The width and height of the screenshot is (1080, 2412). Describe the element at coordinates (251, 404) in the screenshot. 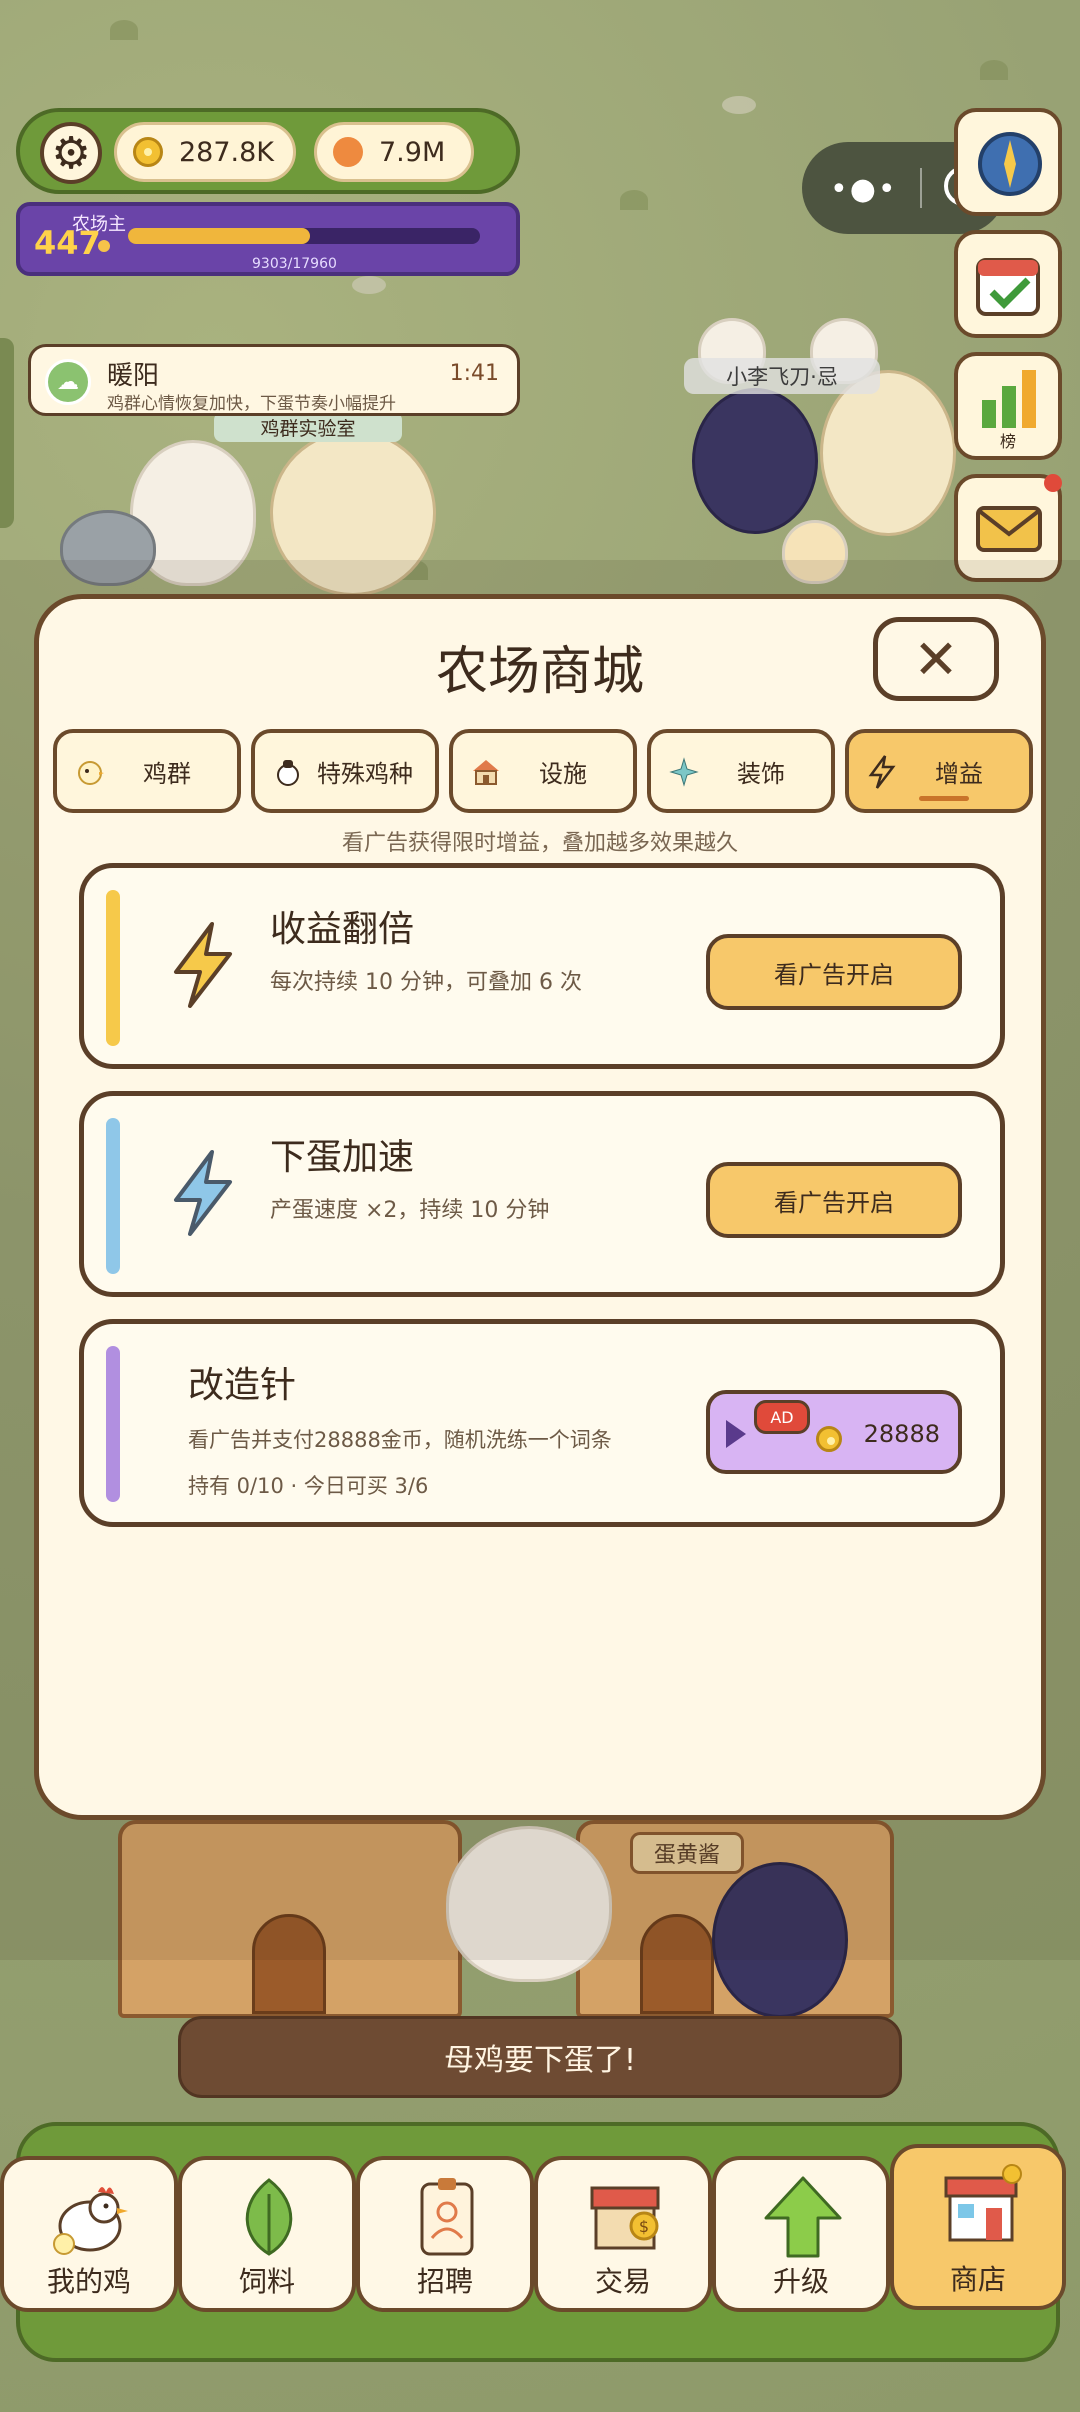

I see `notice-subtitle: 鸡群心情恢复加快，下蛋节奏小幅提升` at that location.